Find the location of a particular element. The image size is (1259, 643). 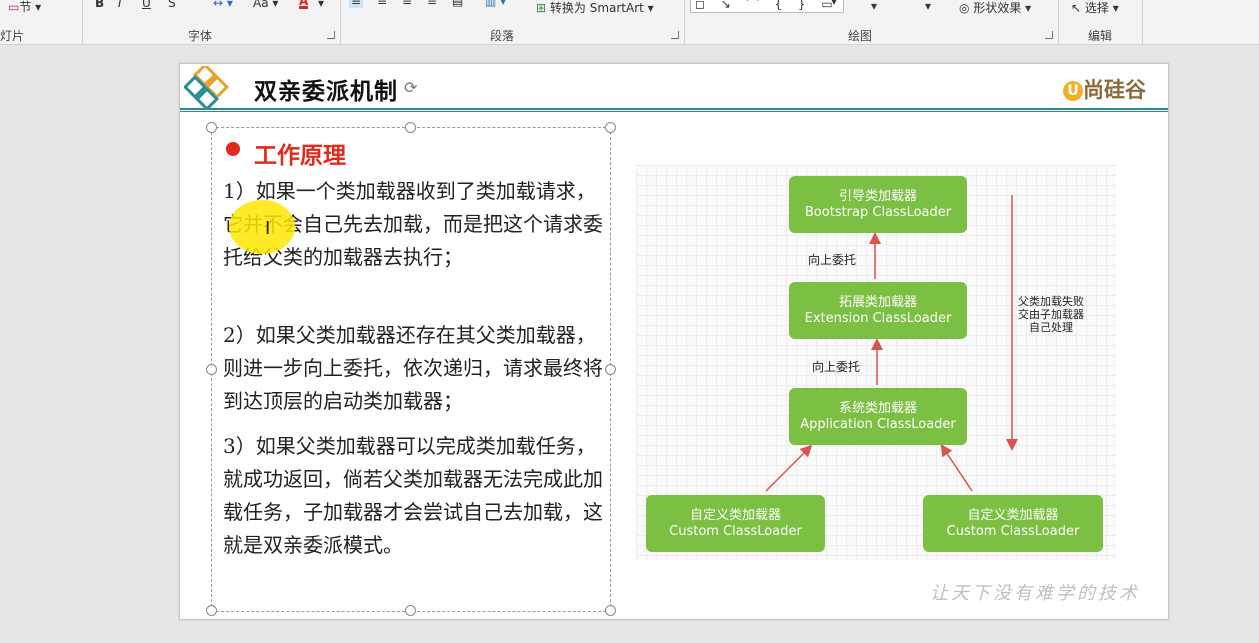

custom-left-en: Custom ClassLoader is located at coordinates (735, 531).